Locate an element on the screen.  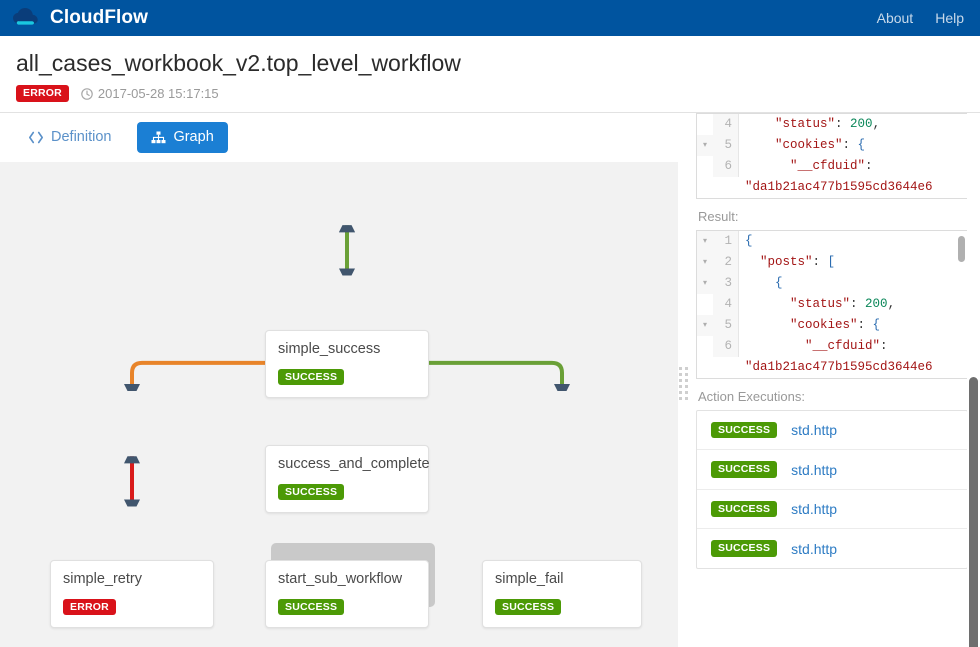
view-tabs: Definition Graph is located at coordinates (339, 137).